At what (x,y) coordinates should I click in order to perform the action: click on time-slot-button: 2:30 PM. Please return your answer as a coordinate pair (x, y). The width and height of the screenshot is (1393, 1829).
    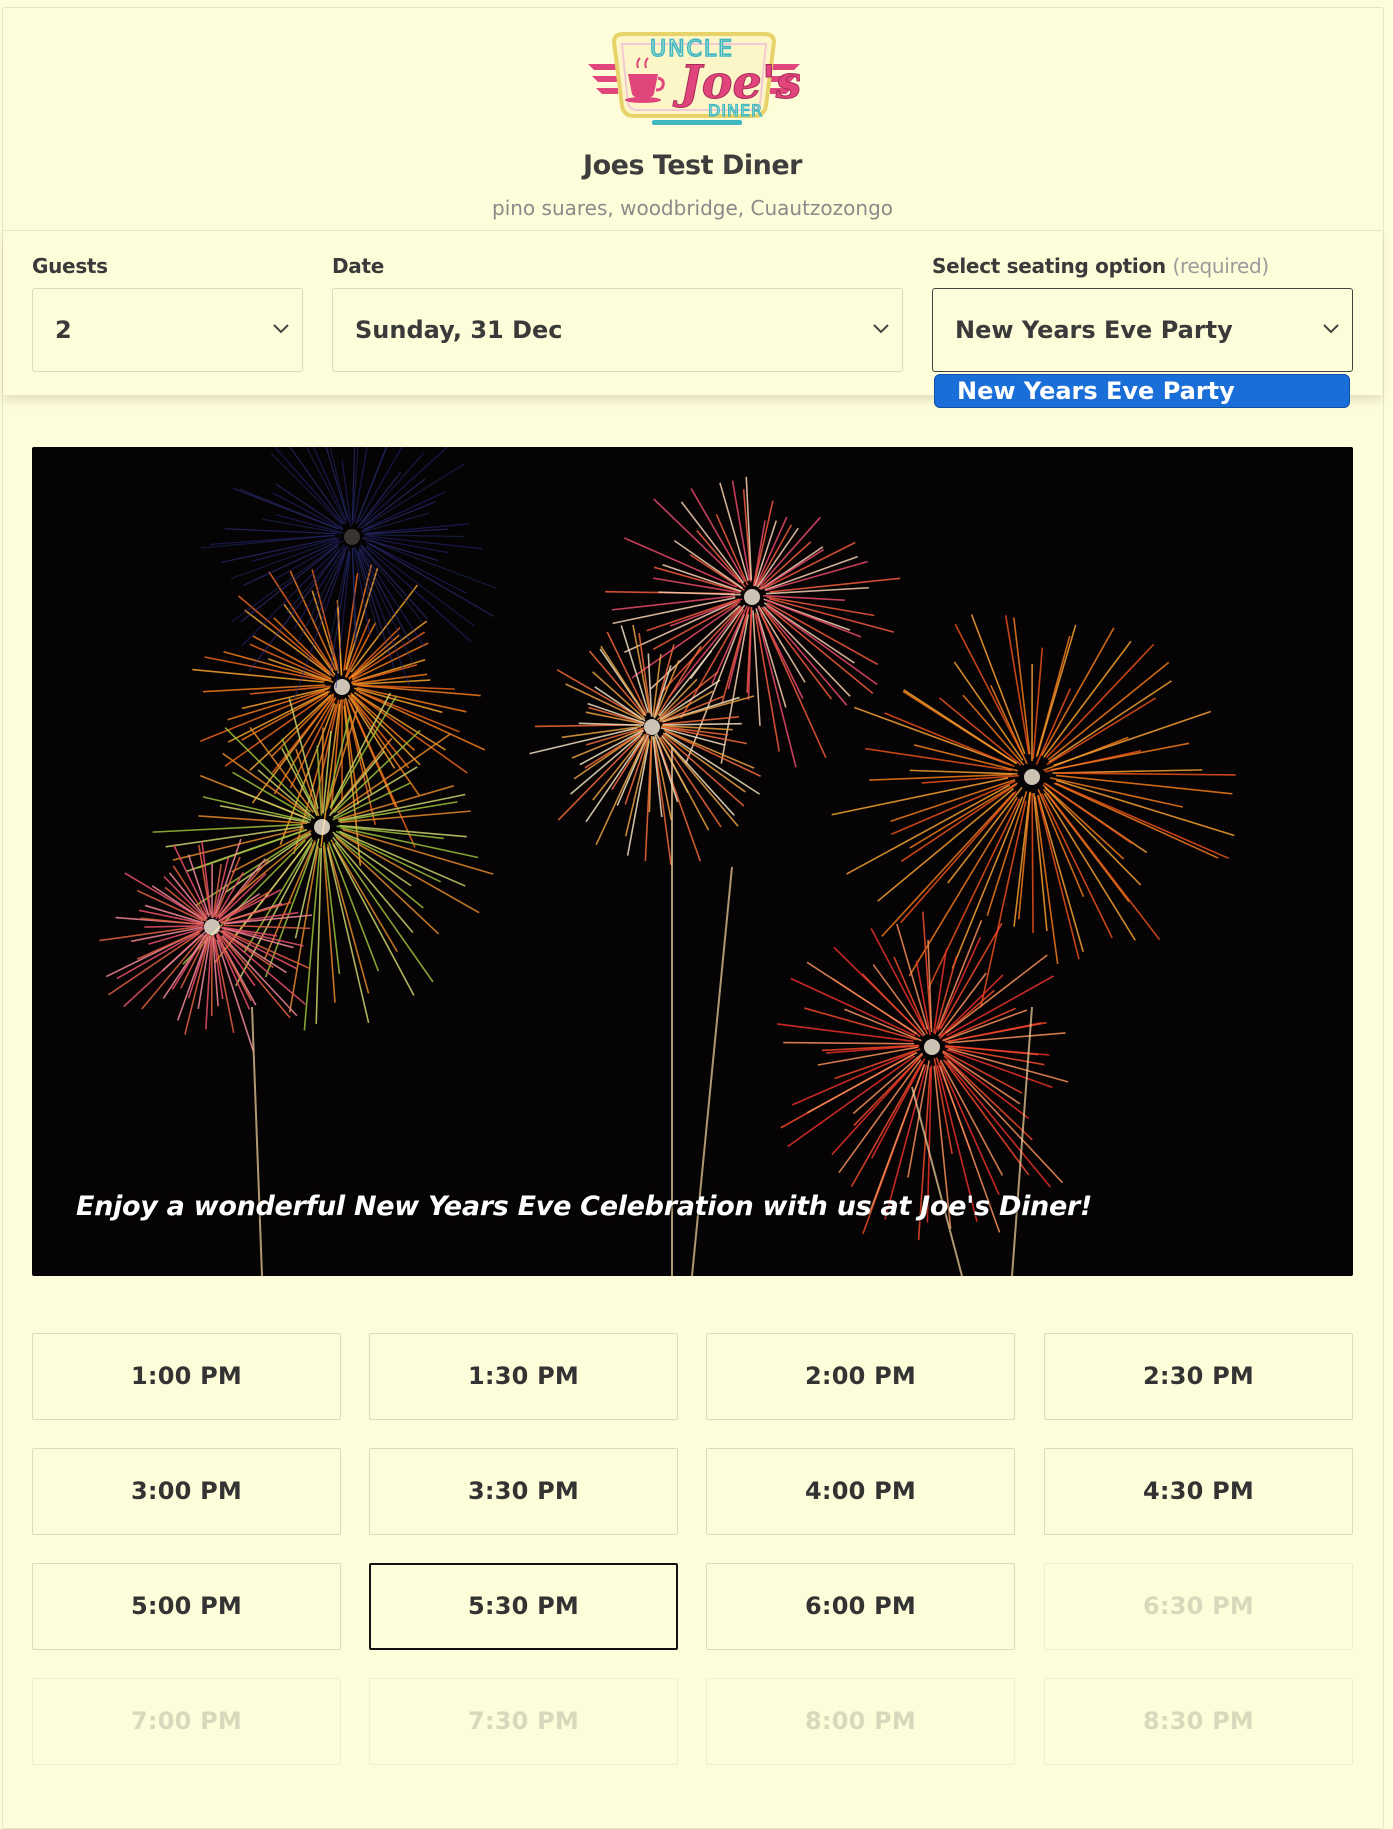
    Looking at the image, I should click on (1198, 1376).